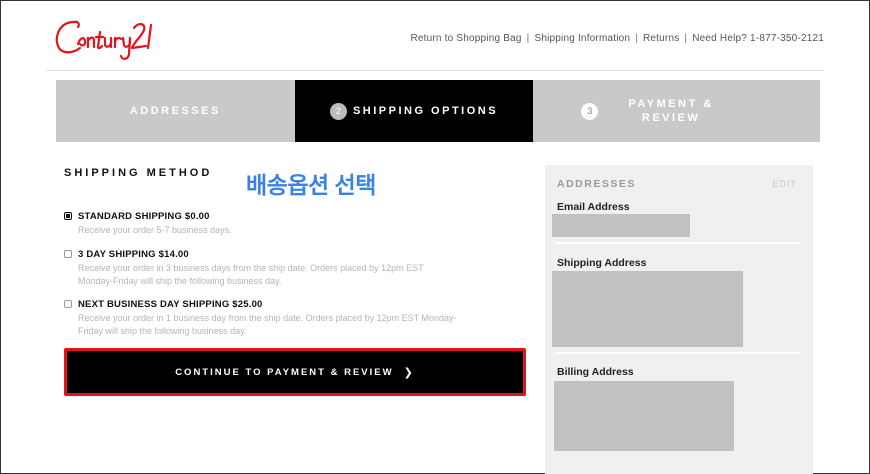 The width and height of the screenshot is (870, 474). I want to click on annotation-text: 배송옵션 선택, so click(311, 185).